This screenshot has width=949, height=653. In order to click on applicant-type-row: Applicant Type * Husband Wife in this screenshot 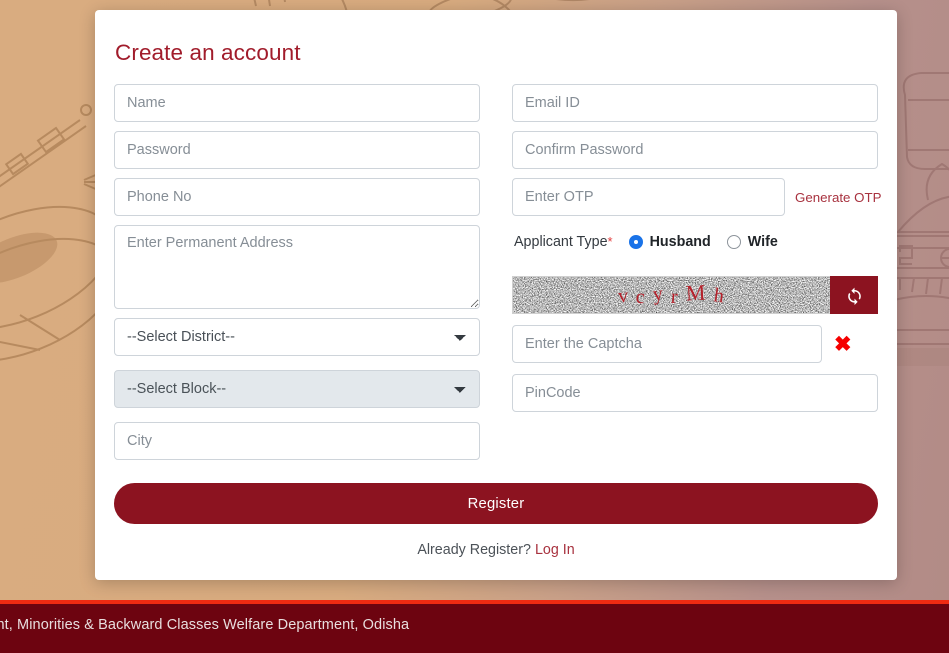, I will do `click(646, 242)`.